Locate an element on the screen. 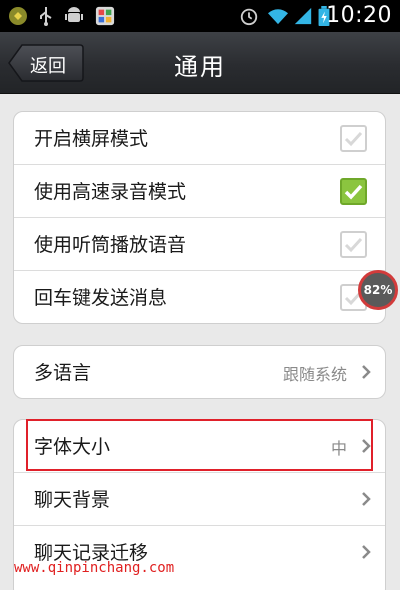 This screenshot has width=400, height=590. clock: 10:20 is located at coordinates (359, 15).